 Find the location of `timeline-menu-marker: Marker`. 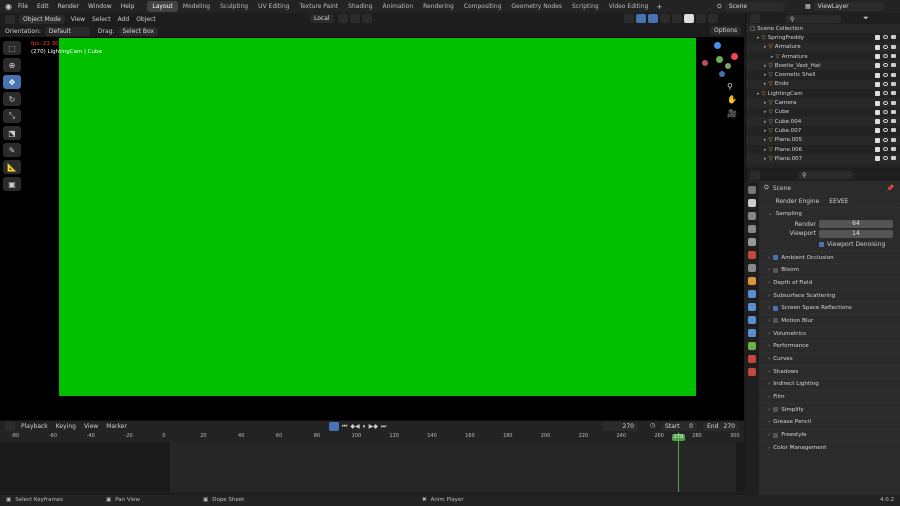

timeline-menu-marker: Marker is located at coordinates (116, 426).